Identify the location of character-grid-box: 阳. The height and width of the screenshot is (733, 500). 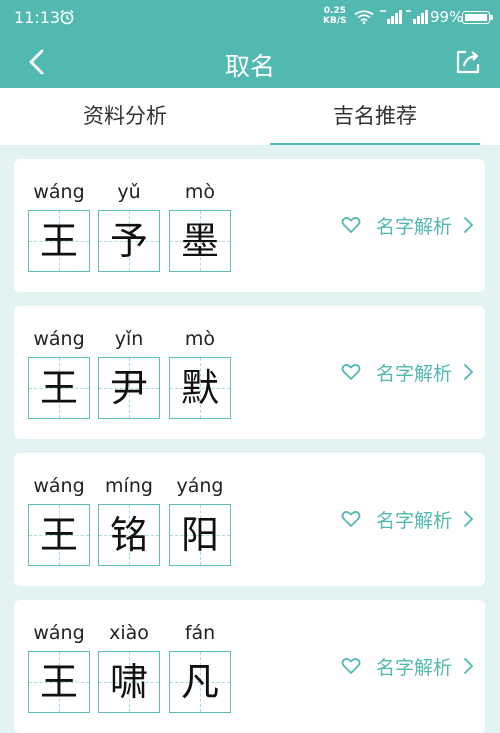
(200, 535).